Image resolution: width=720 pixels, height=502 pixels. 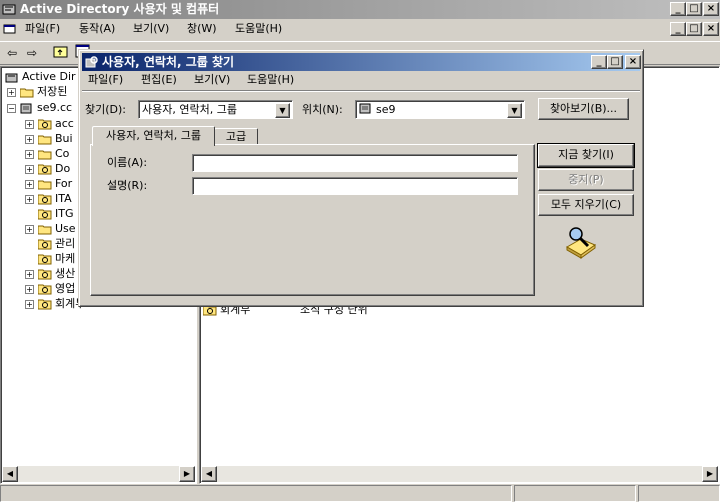 What do you see at coordinates (56, 258) in the screenshot?
I see `tree-item: 마케` at bounding box center [56, 258].